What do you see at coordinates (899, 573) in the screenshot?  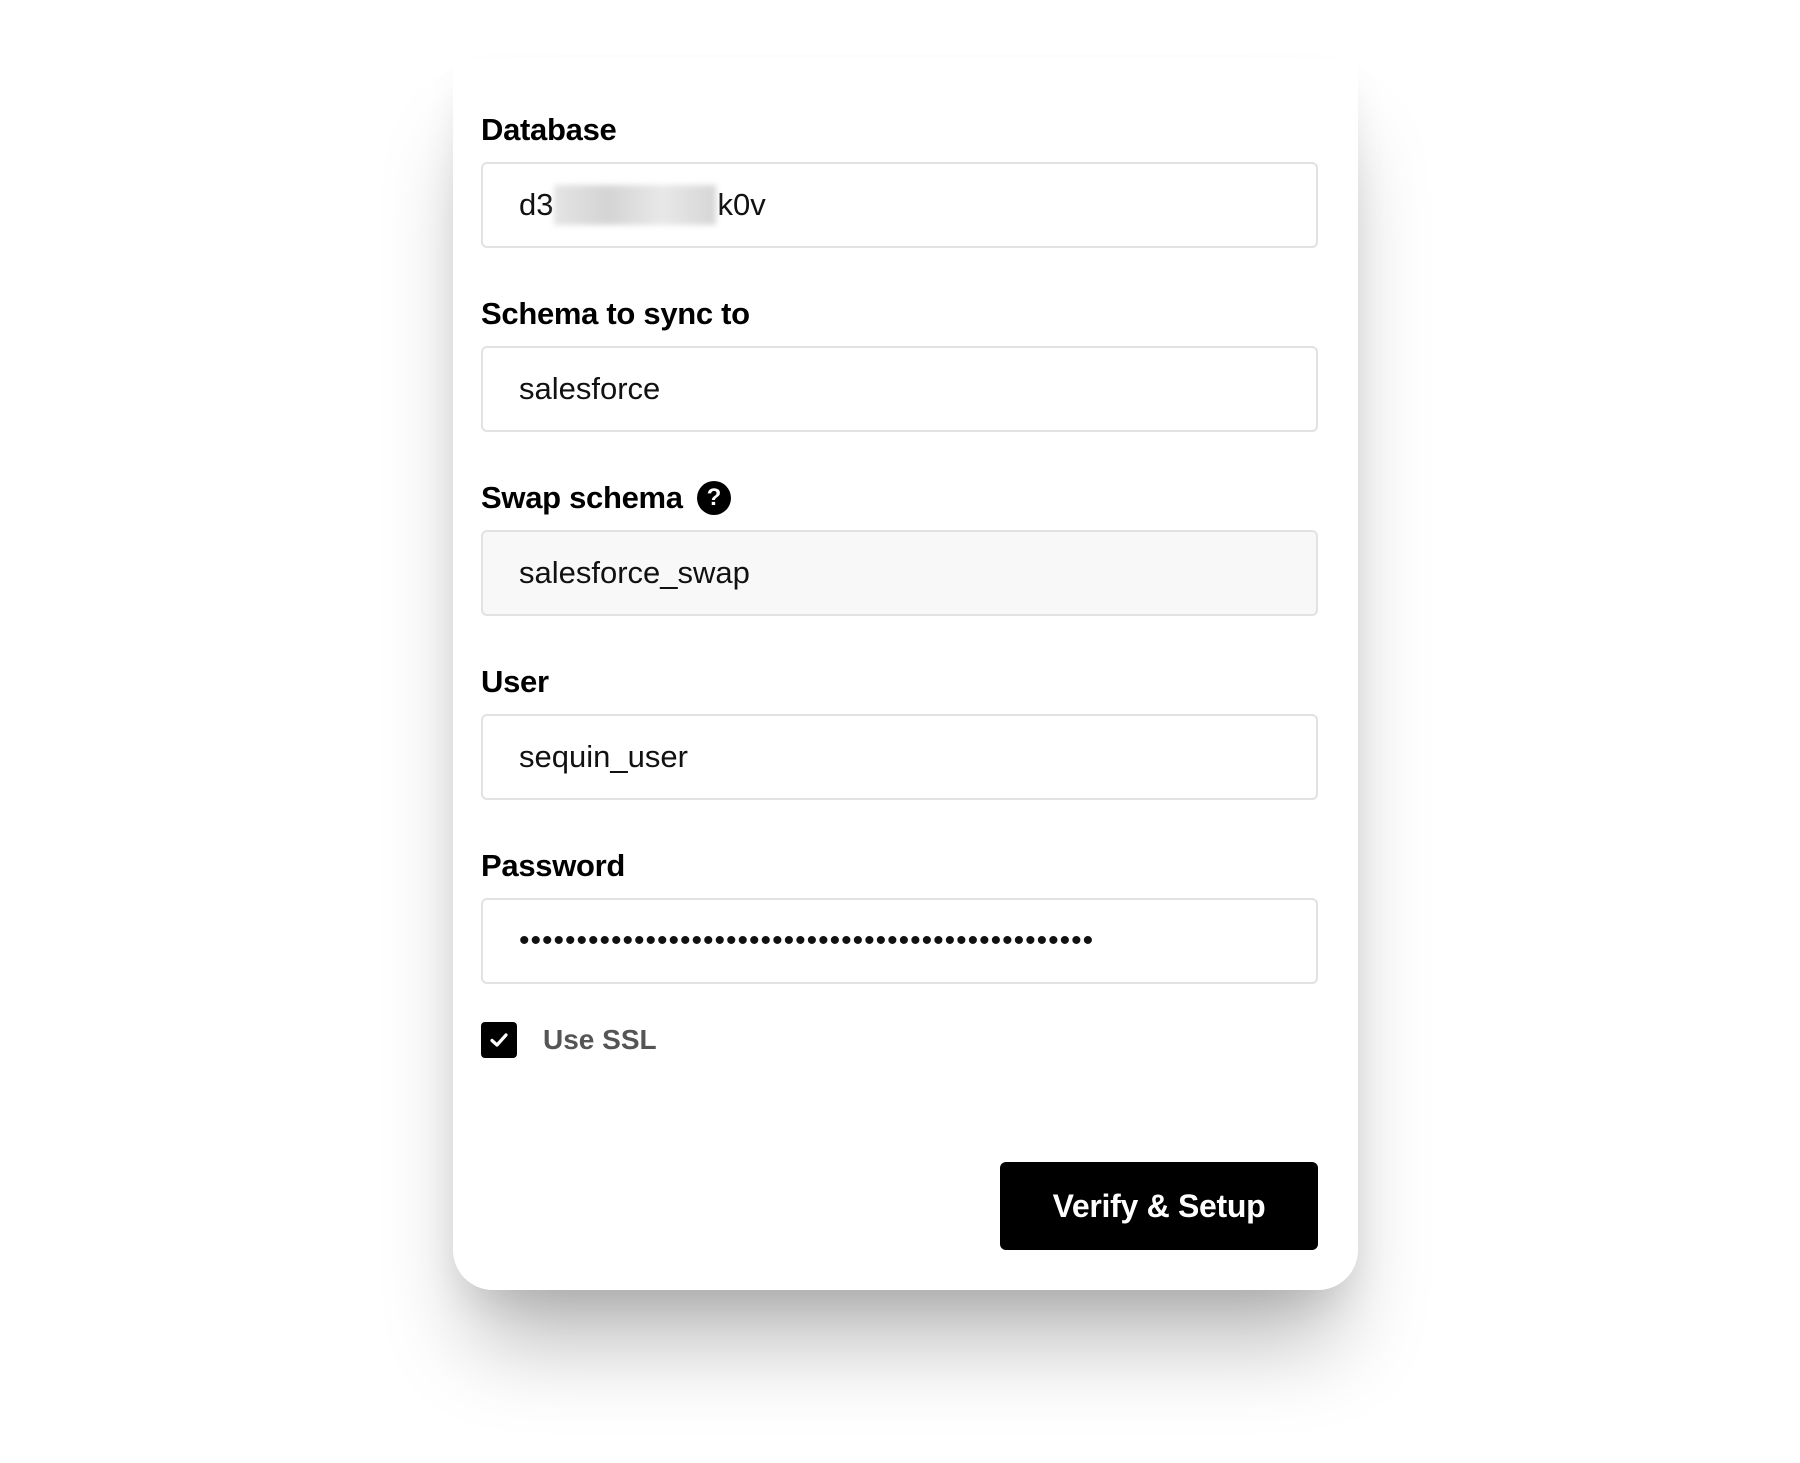 I see `swap-schema-input: salesforce_swap` at bounding box center [899, 573].